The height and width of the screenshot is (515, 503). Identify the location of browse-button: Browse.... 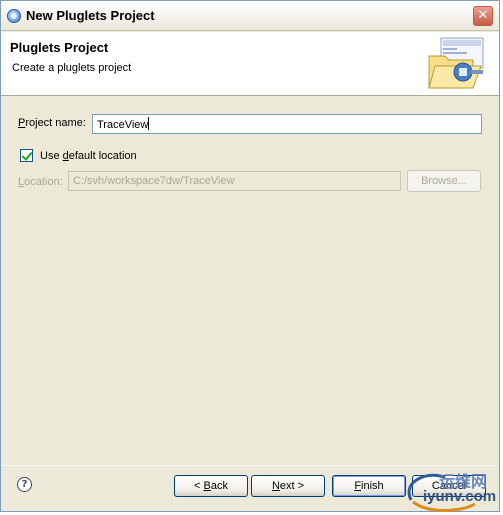
(444, 181).